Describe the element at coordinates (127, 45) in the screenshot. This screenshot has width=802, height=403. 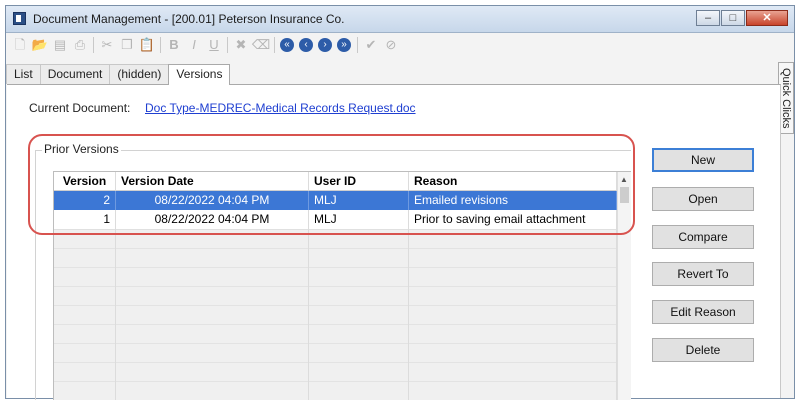
I see `copy-icon: ❐` at that location.